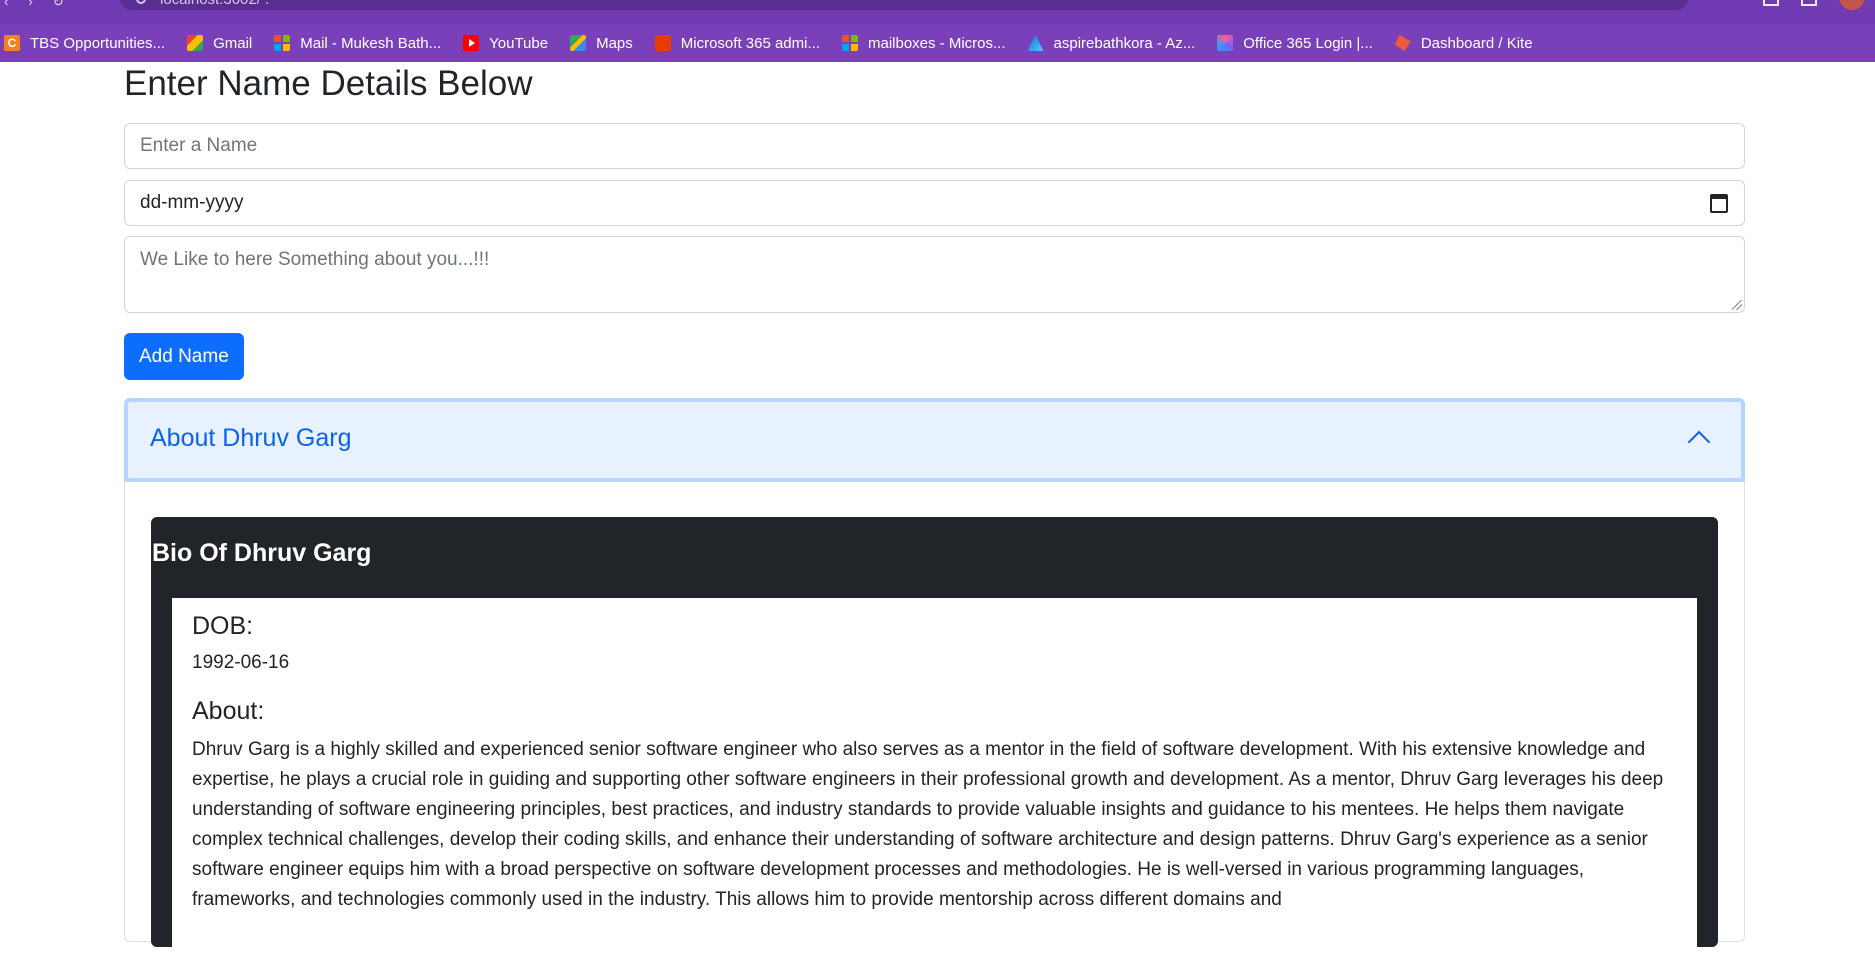 The height and width of the screenshot is (958, 1875). Describe the element at coordinates (328, 83) in the screenshot. I see `page-title: Enter Name Details Below` at that location.